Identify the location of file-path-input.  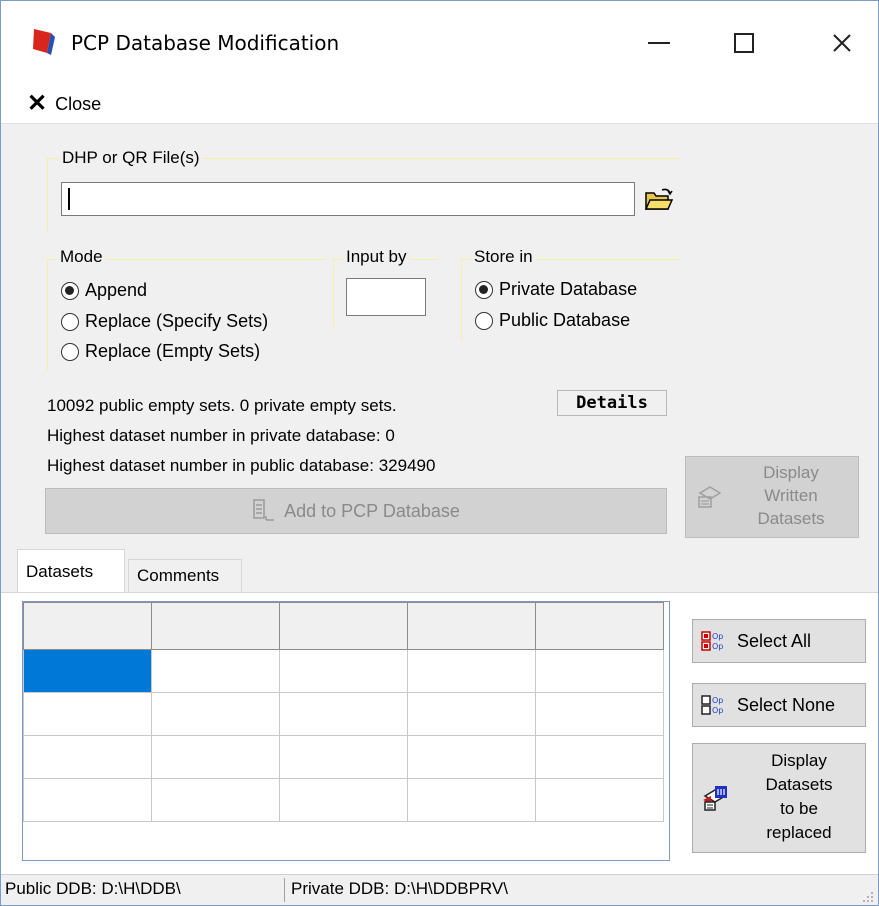
(348, 199).